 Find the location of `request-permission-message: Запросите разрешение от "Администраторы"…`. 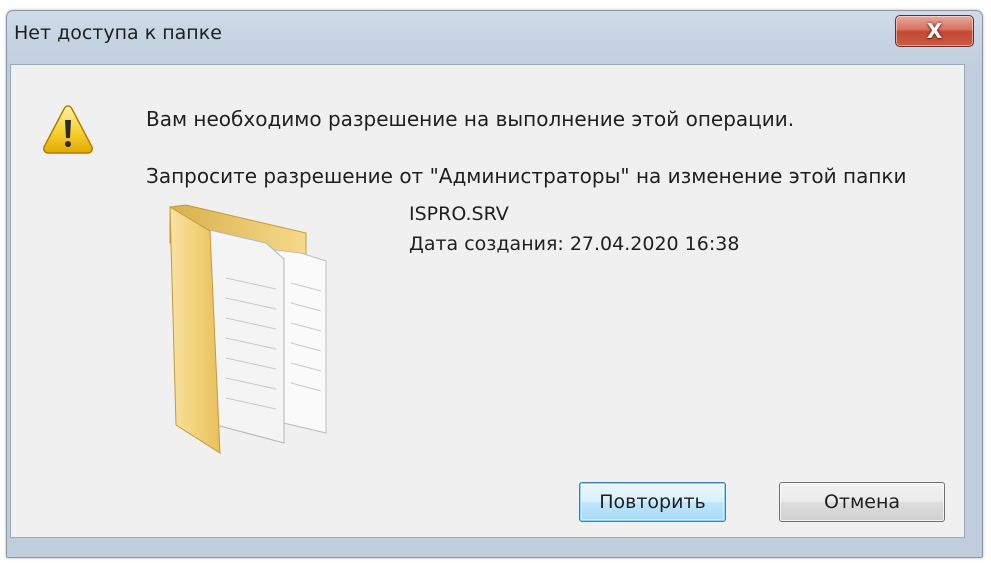

request-permission-message: Запросите разрешение от "Администраторы"… is located at coordinates (526, 176).